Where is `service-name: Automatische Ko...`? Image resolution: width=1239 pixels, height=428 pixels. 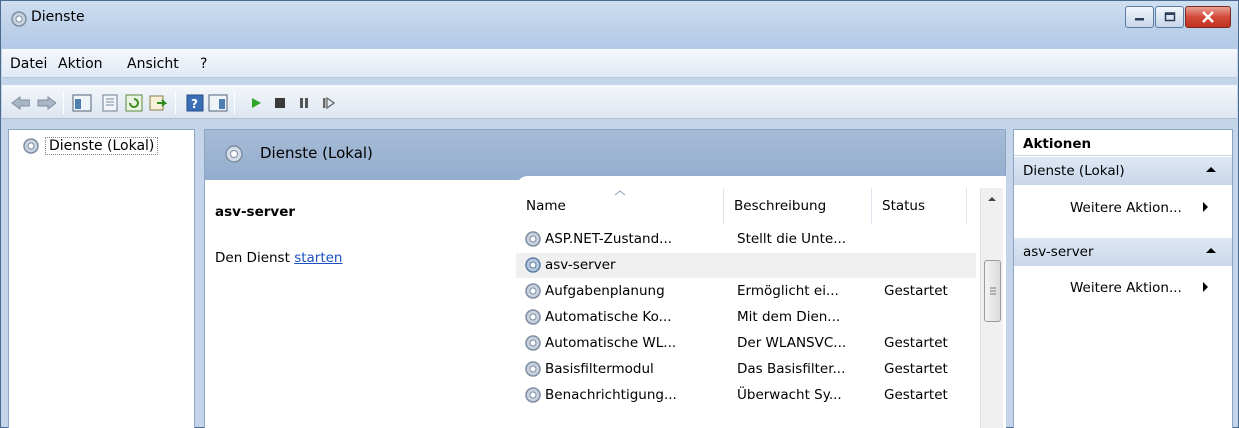 service-name: Automatische Ko... is located at coordinates (608, 317).